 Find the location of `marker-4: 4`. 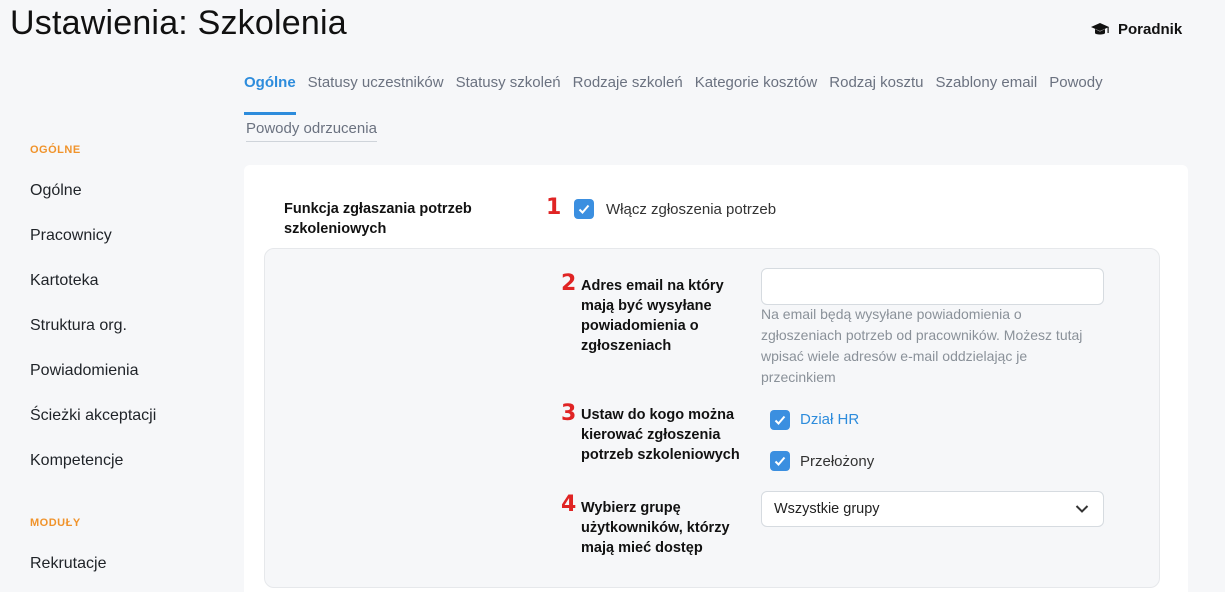

marker-4: 4 is located at coordinates (569, 504).